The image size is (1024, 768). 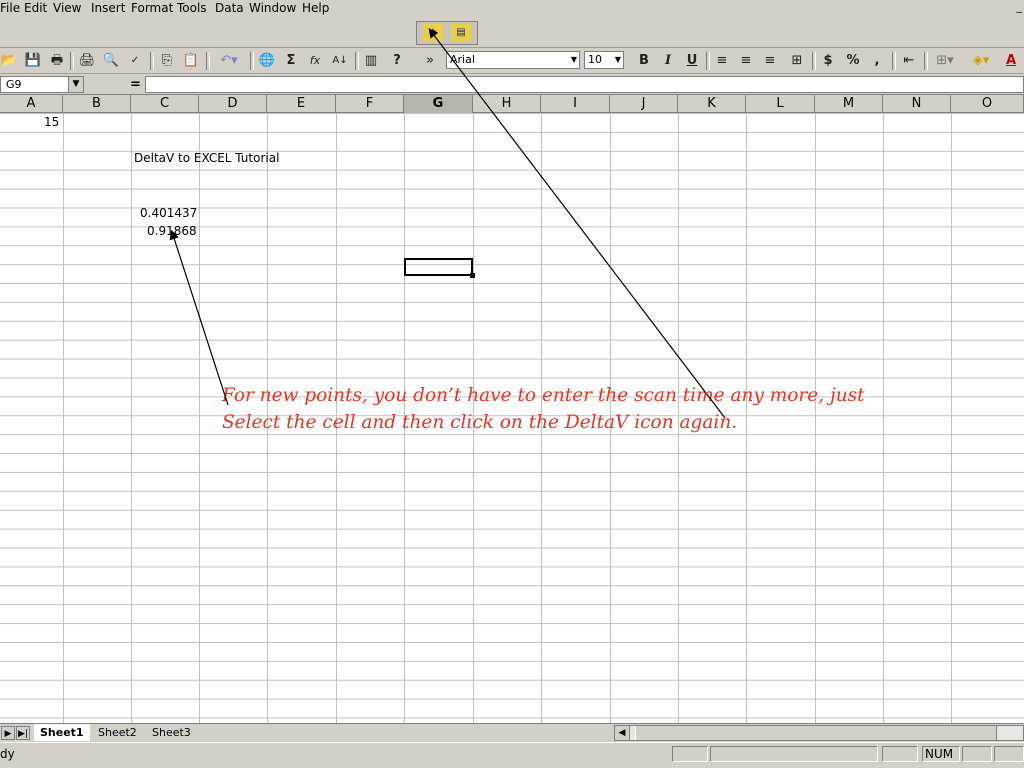 I want to click on scroll-left-icon: ◀, so click(x=622, y=733).